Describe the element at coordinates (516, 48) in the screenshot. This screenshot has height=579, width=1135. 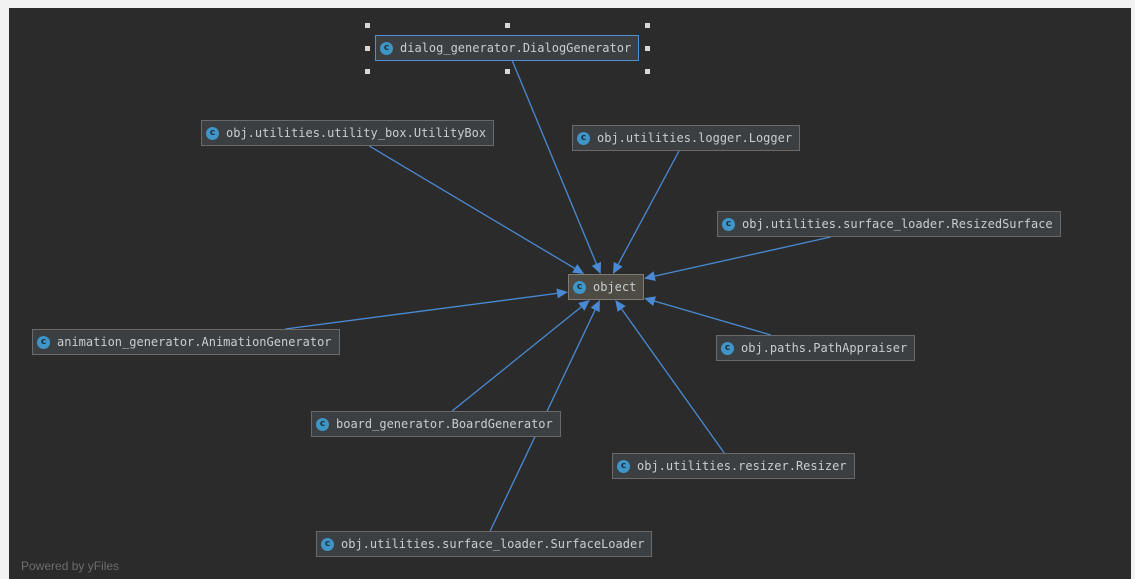
I see `node-label: dialog_generator.DialogGenerator` at that location.